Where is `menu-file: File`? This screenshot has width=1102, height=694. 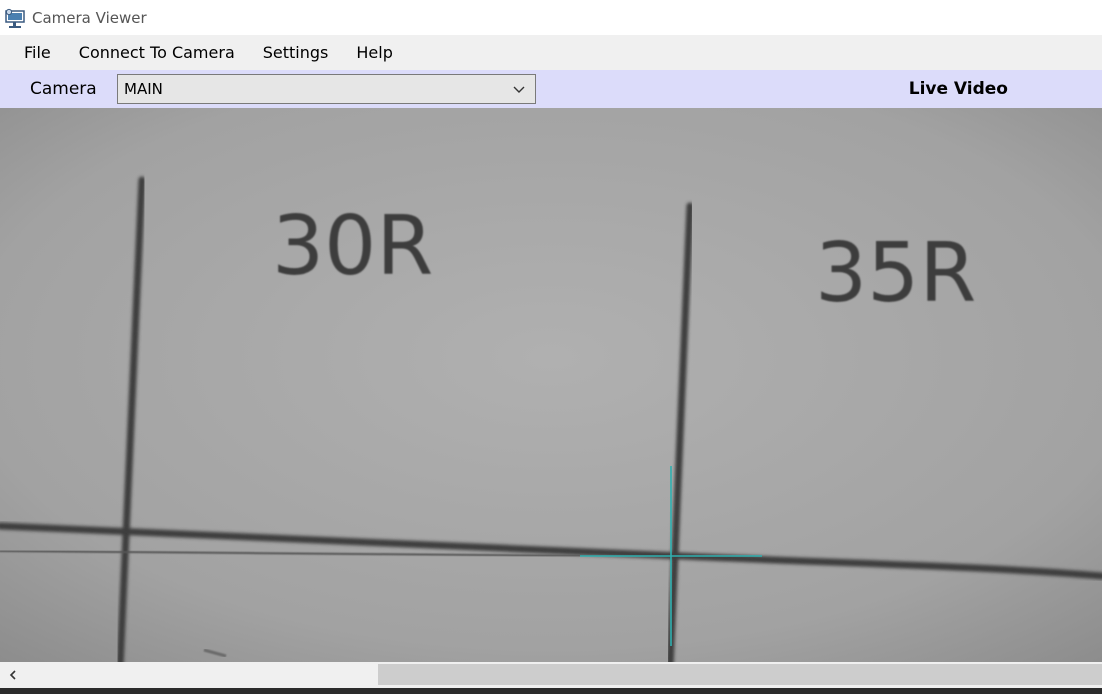 menu-file: File is located at coordinates (32, 52).